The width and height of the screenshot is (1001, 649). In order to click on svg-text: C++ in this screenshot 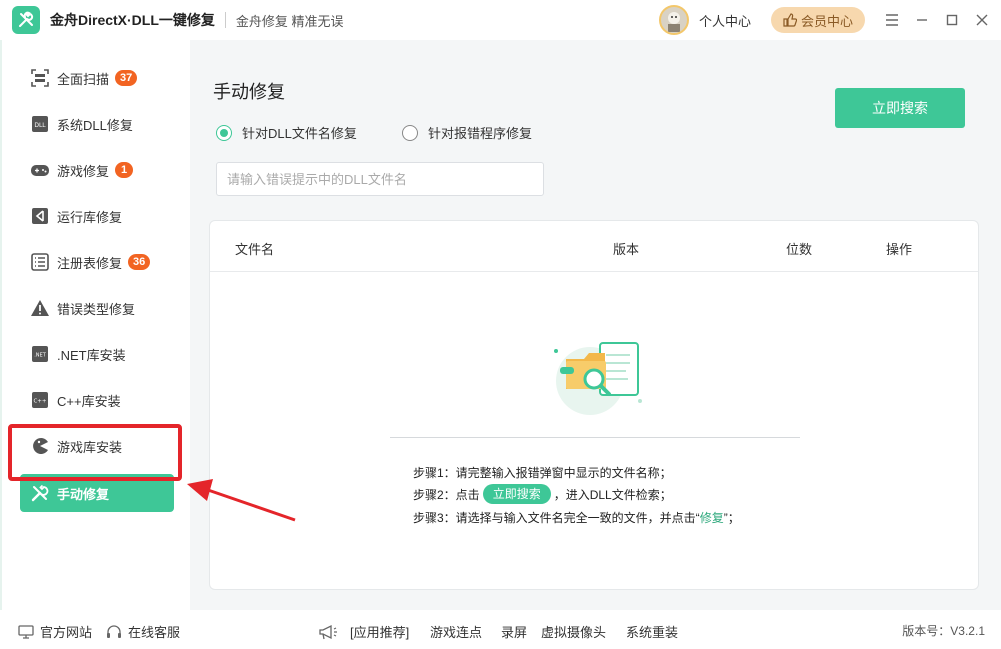, I will do `click(39, 402)`.